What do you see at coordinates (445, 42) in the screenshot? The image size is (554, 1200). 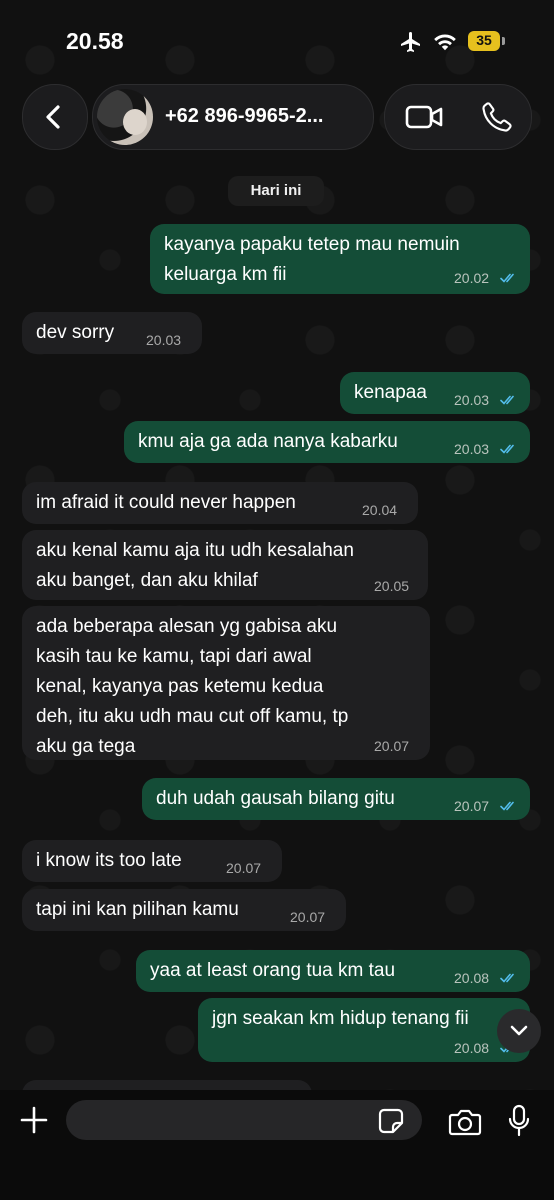 I see `wifi-icon` at bounding box center [445, 42].